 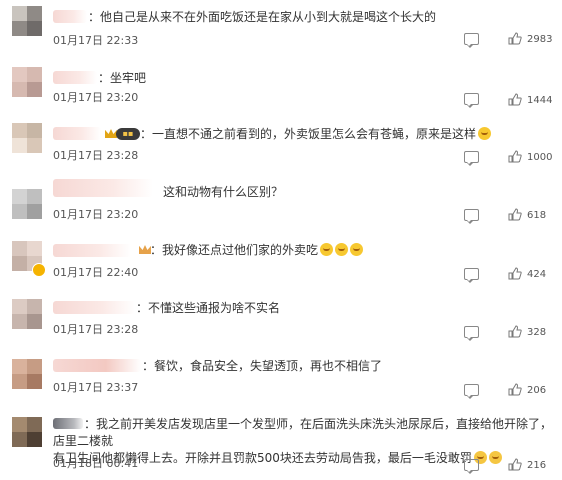 What do you see at coordinates (128, 134) in the screenshot?
I see `member-badge-icon: ▪▪` at bounding box center [128, 134].